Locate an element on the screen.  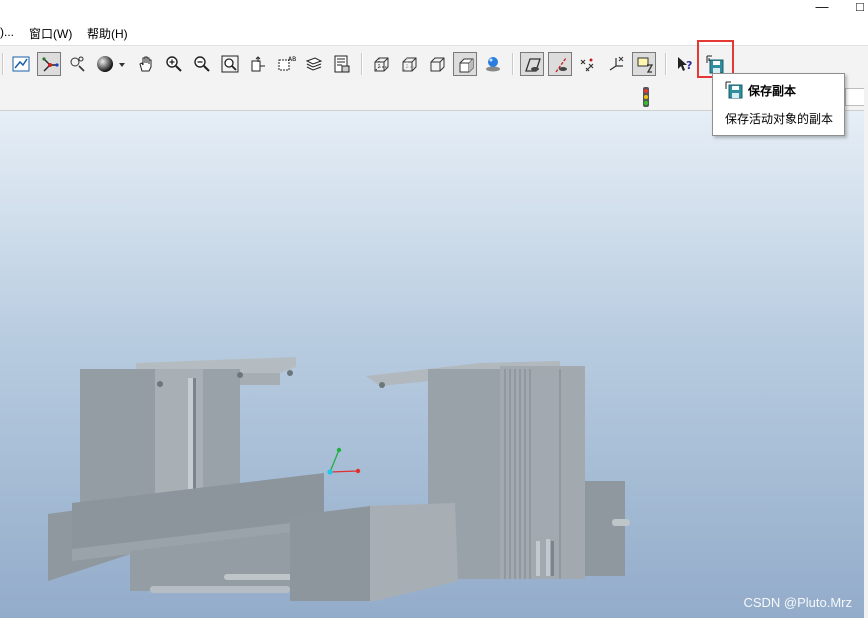
y-axis-line is located at coordinates (334, 461).